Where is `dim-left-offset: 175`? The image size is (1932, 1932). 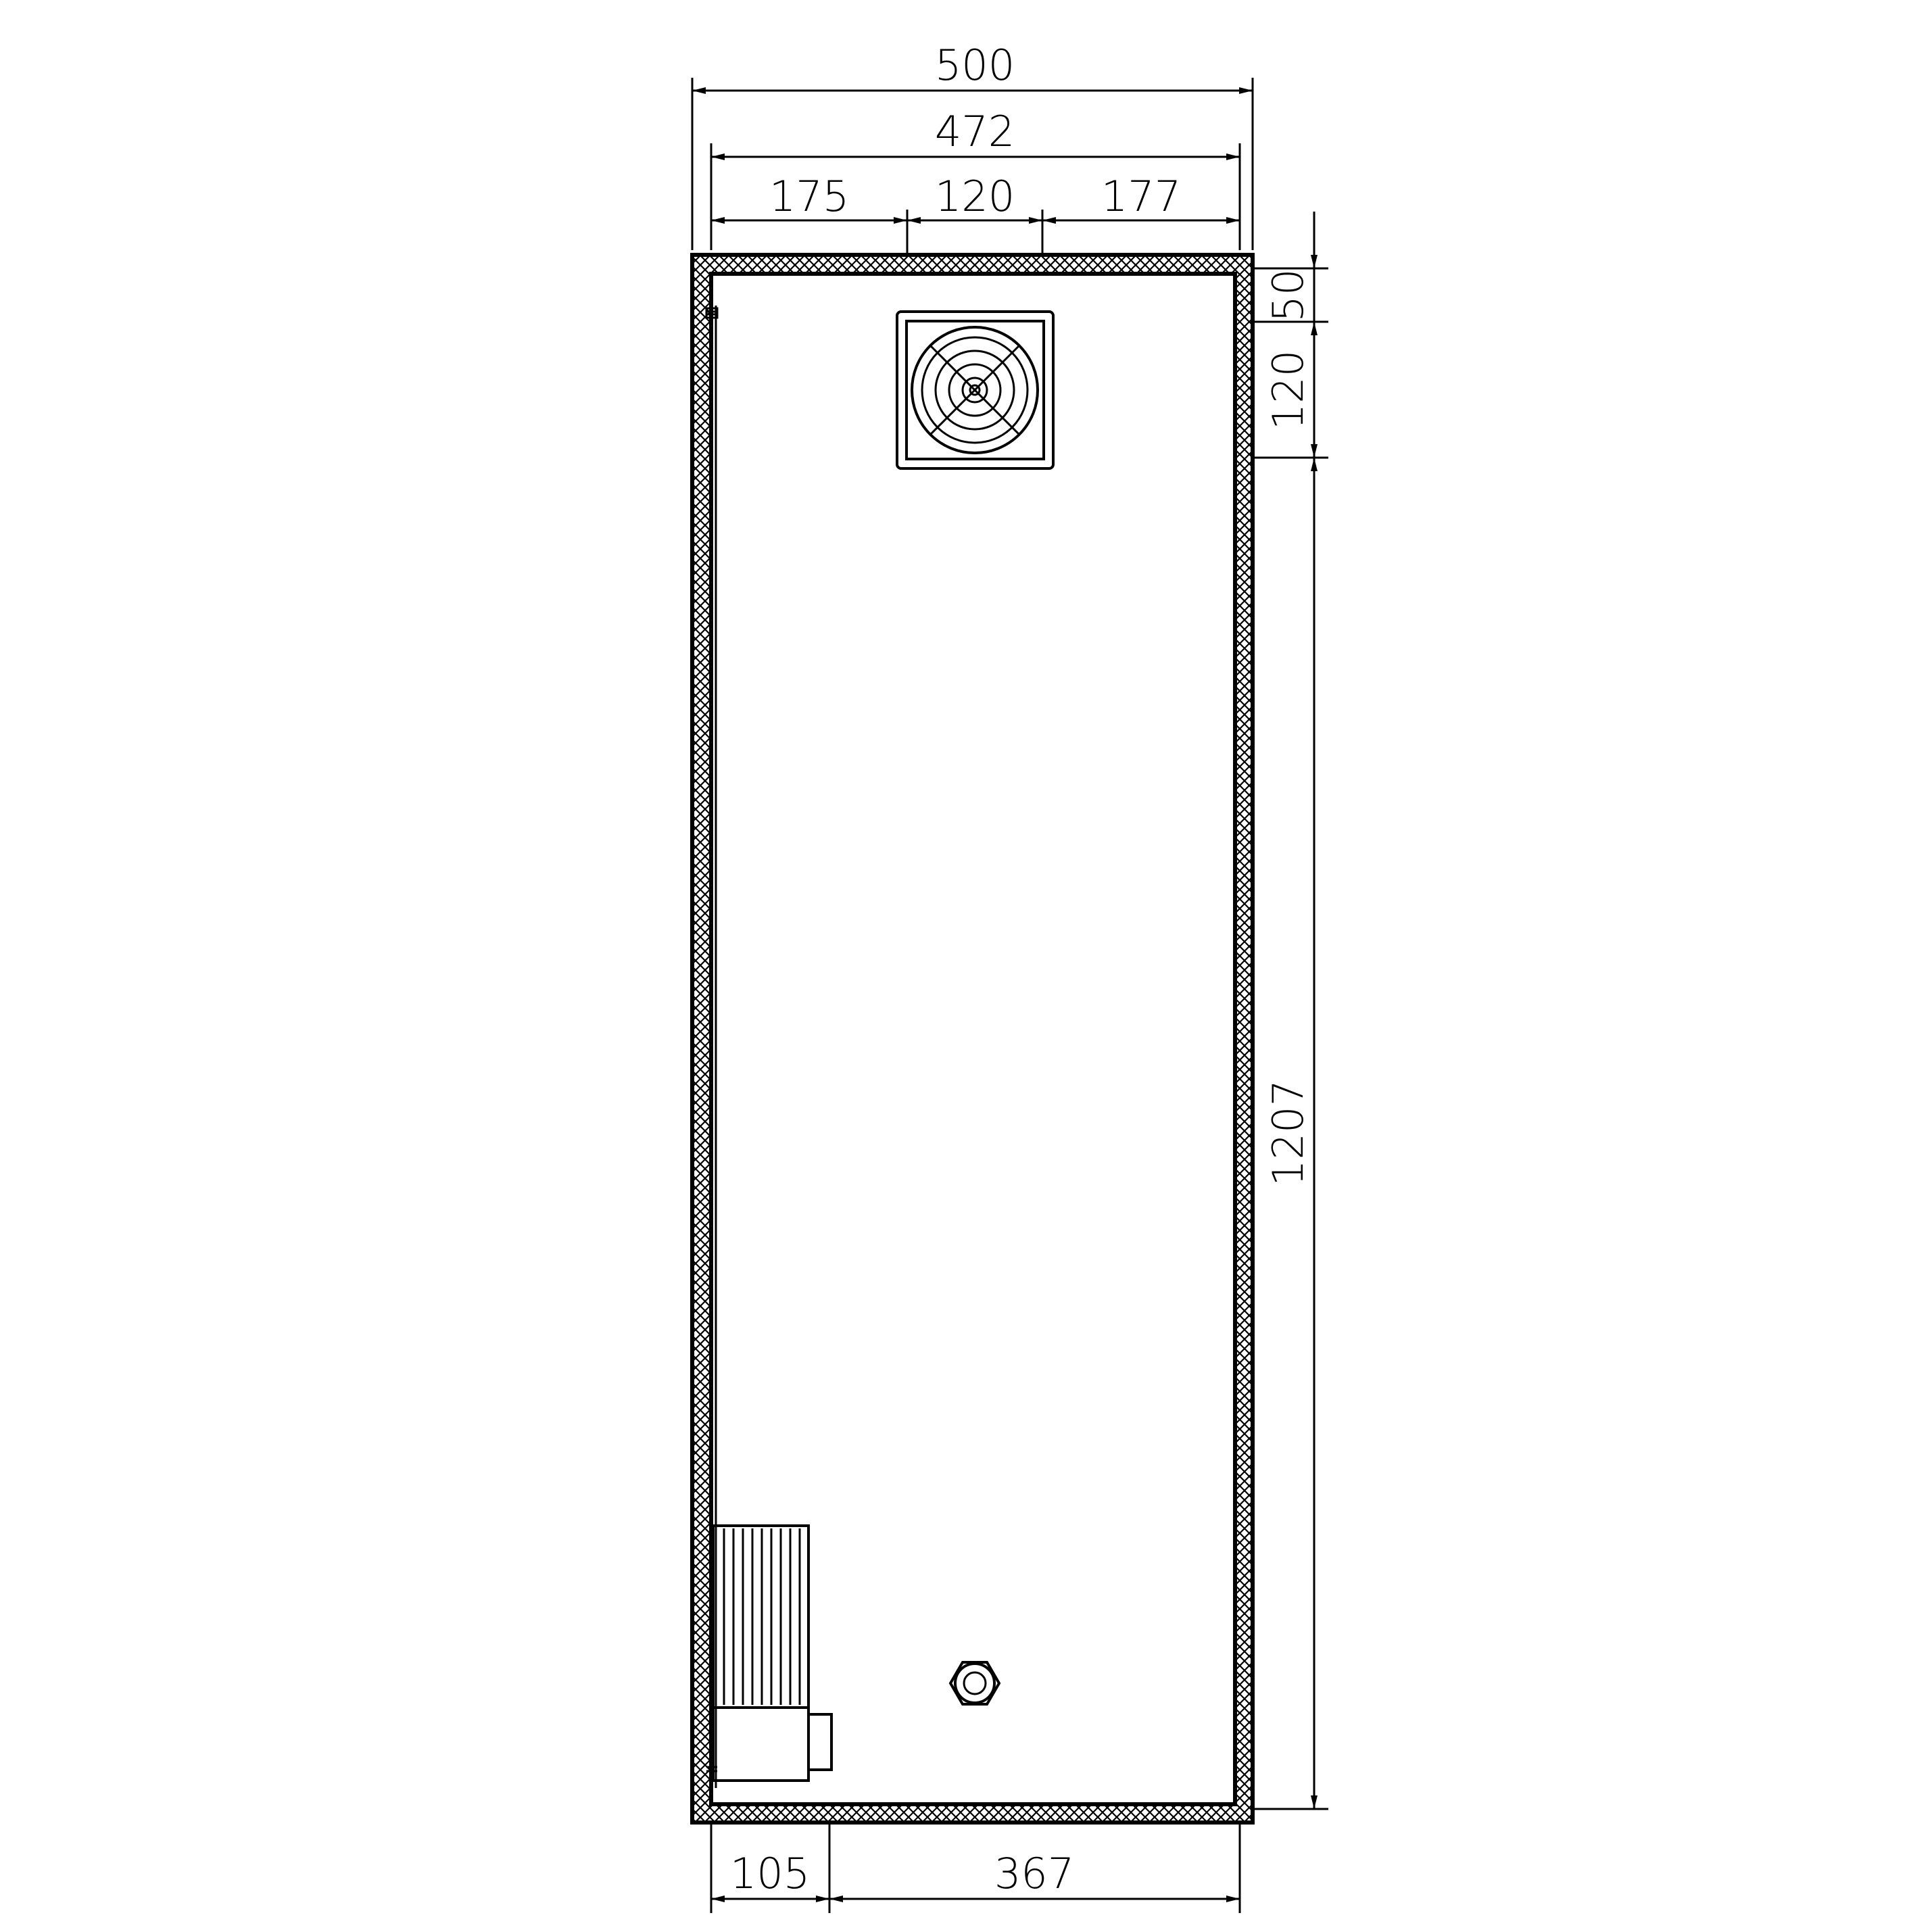
dim-left-offset: 175 is located at coordinates (809, 196).